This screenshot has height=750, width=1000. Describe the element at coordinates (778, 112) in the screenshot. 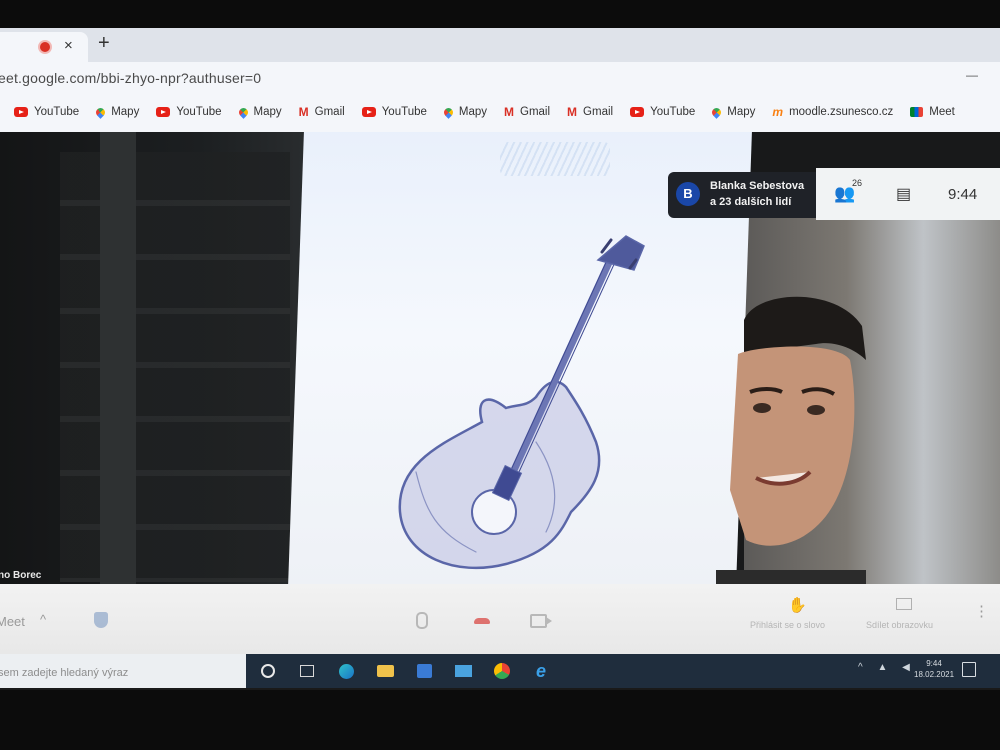

I see `moodle-icon: m` at that location.